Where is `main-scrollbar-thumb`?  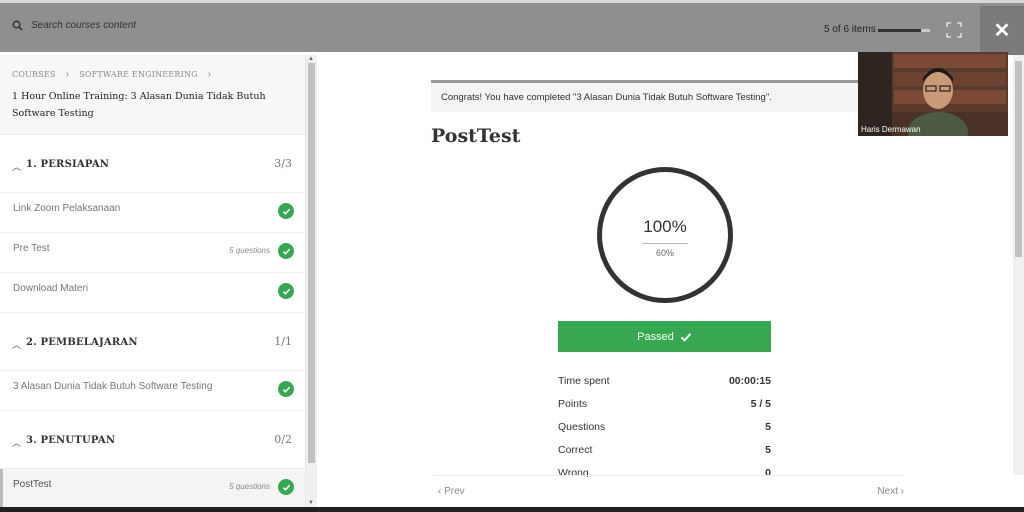
main-scrollbar-thumb is located at coordinates (1018, 159).